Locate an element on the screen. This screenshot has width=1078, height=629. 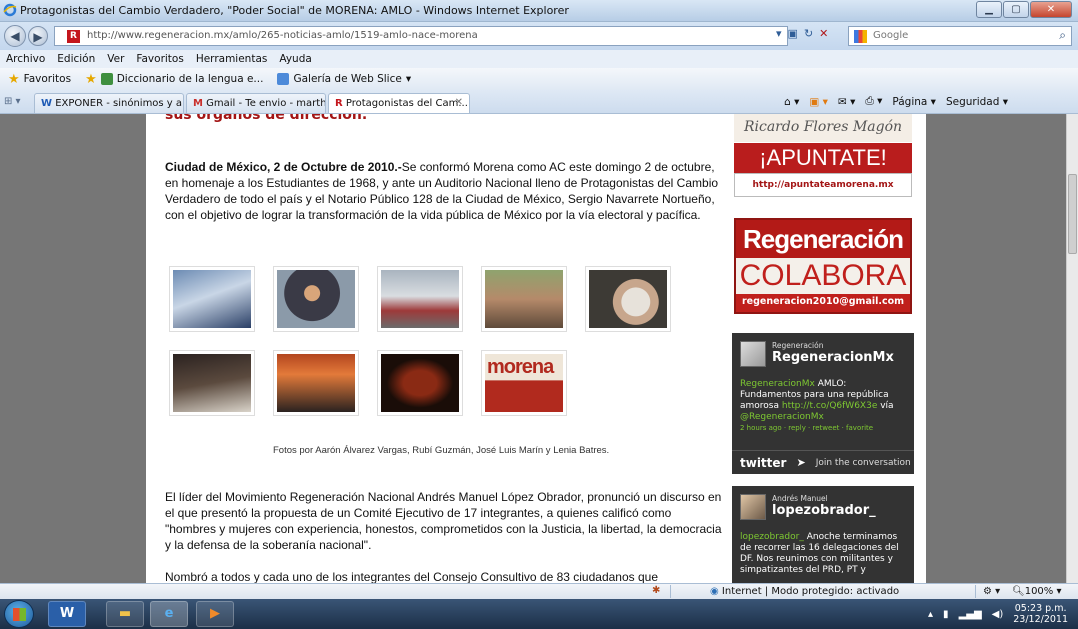
security-zone-label: Internet | Modo protegido: activado is located at coordinates (810, 591).